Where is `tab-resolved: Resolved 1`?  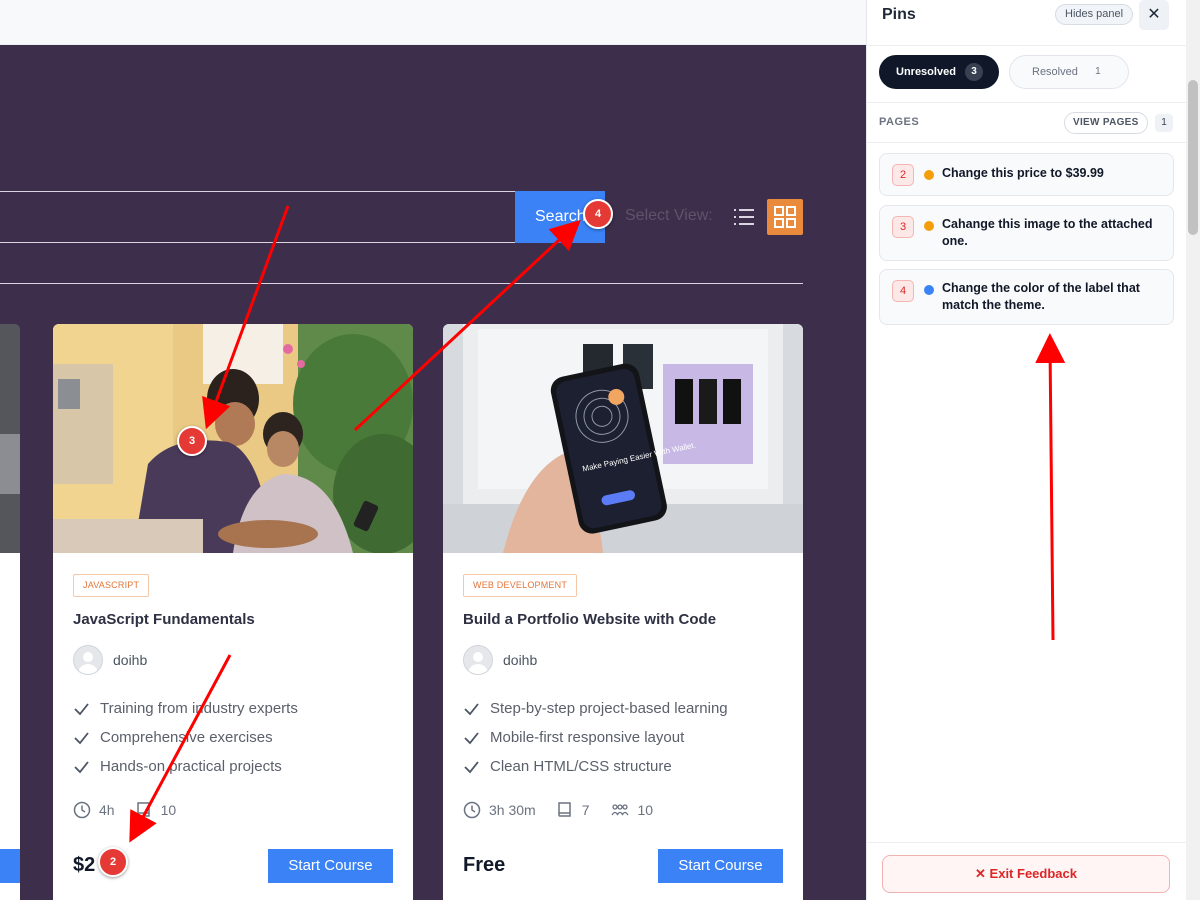 tab-resolved: Resolved 1 is located at coordinates (1069, 72).